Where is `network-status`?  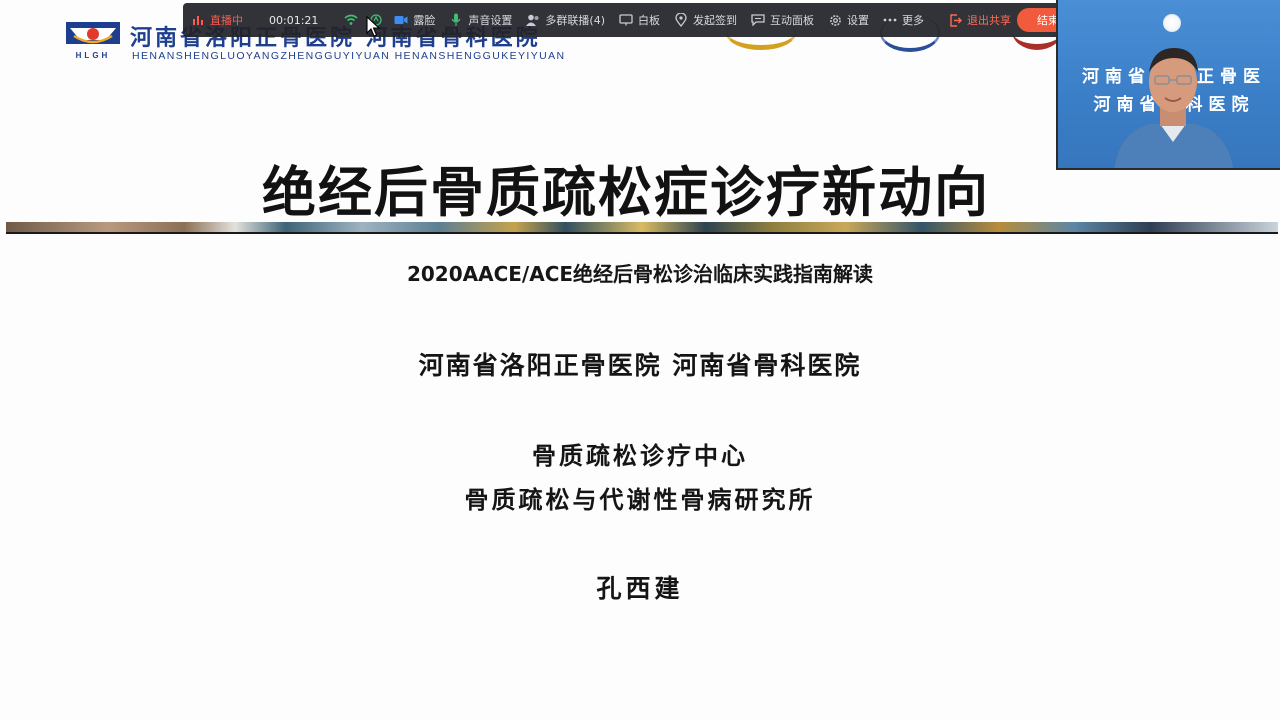
network-status is located at coordinates (353, 20).